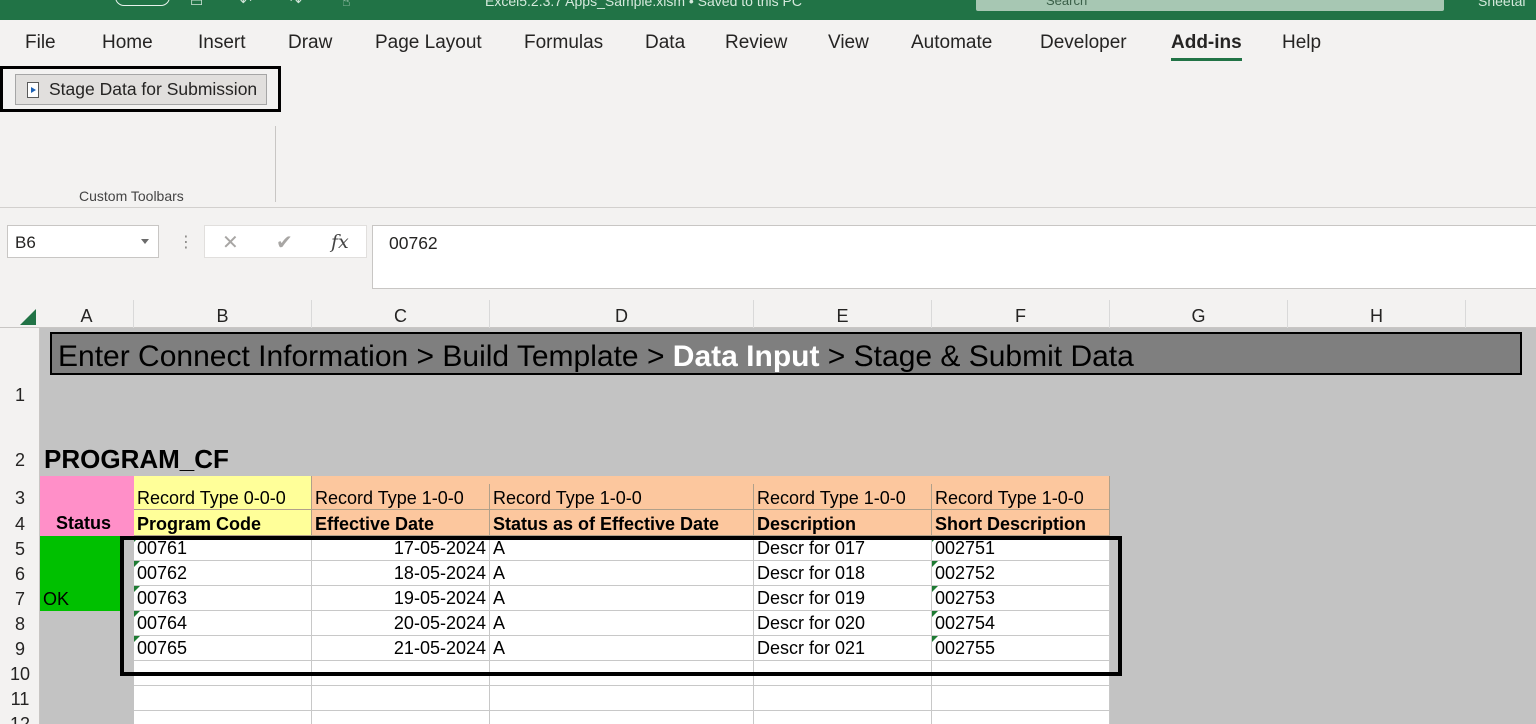 The width and height of the screenshot is (1536, 724). I want to click on row-header: 12, so click(20, 719).